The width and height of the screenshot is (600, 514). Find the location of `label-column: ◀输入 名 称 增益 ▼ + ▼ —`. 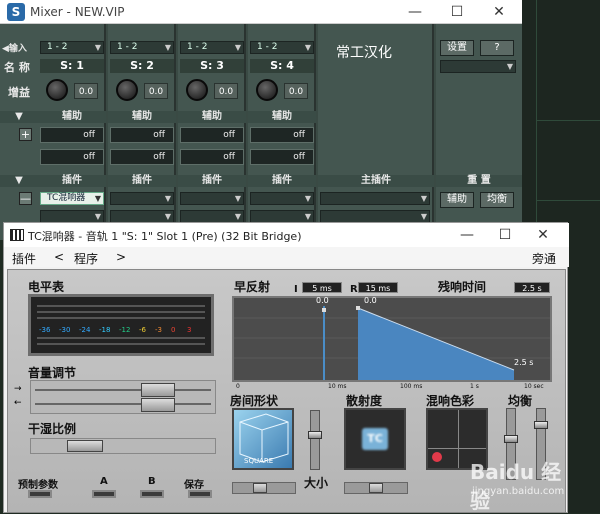

label-column: ◀输入 名 称 增益 ▼ + ▼ — is located at coordinates (19, 132).